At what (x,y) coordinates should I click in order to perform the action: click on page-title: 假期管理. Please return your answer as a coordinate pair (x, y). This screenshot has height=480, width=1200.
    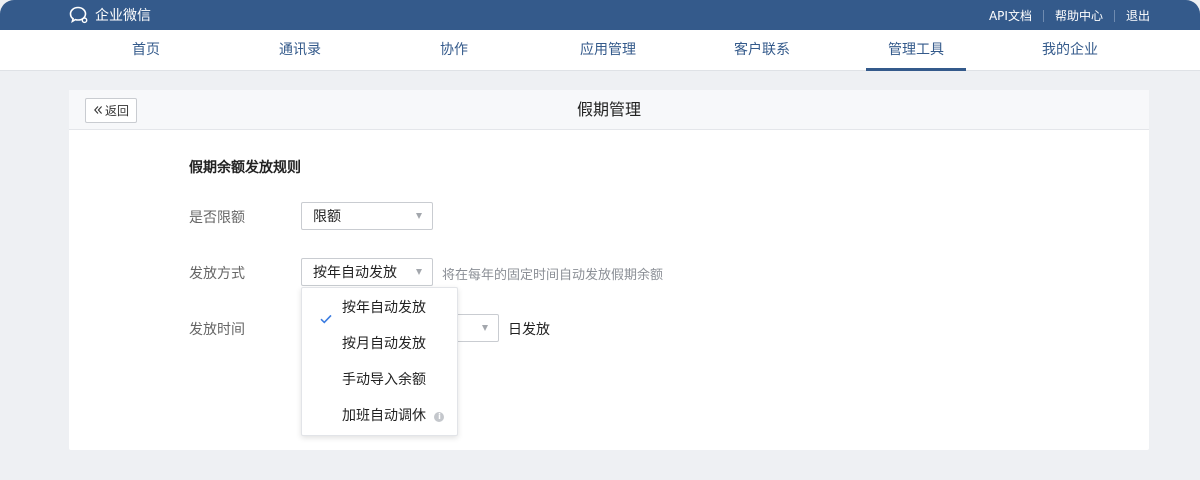
    Looking at the image, I should click on (608, 109).